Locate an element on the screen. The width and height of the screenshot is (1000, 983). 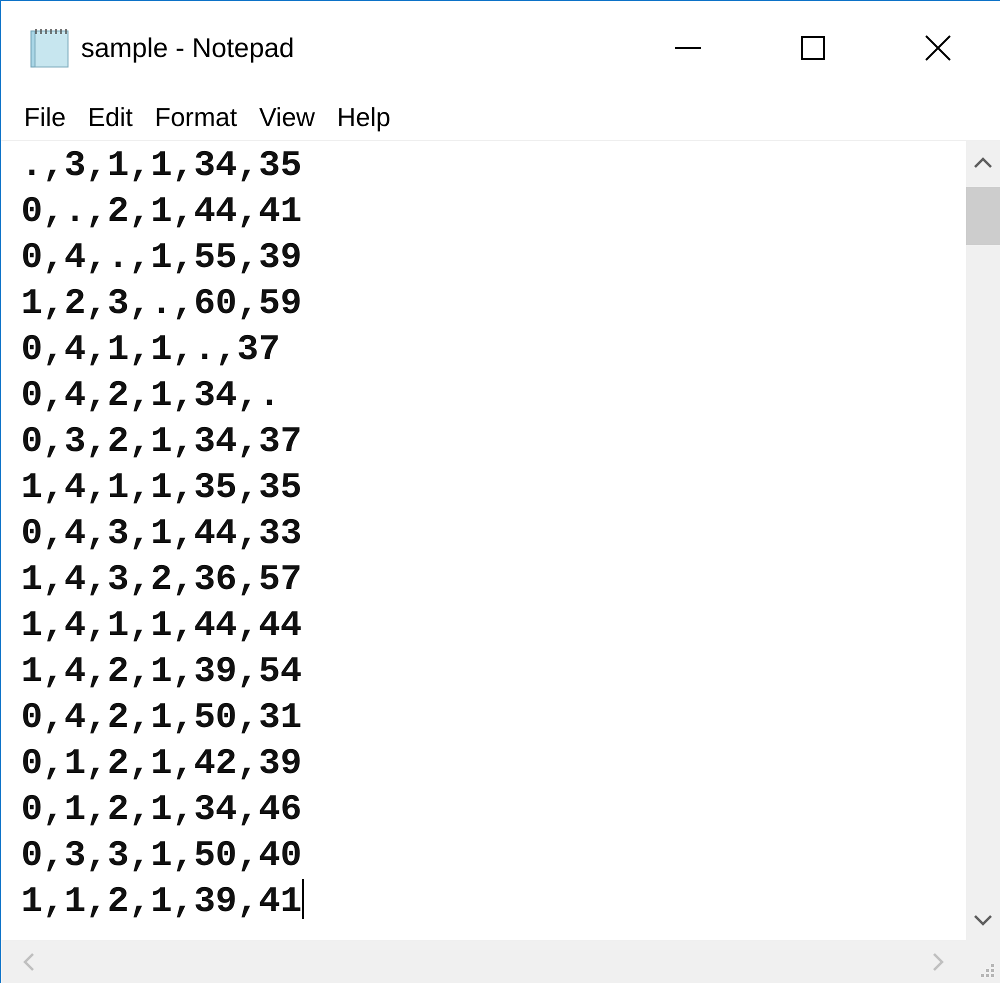
minimize-icon is located at coordinates (687, 48).